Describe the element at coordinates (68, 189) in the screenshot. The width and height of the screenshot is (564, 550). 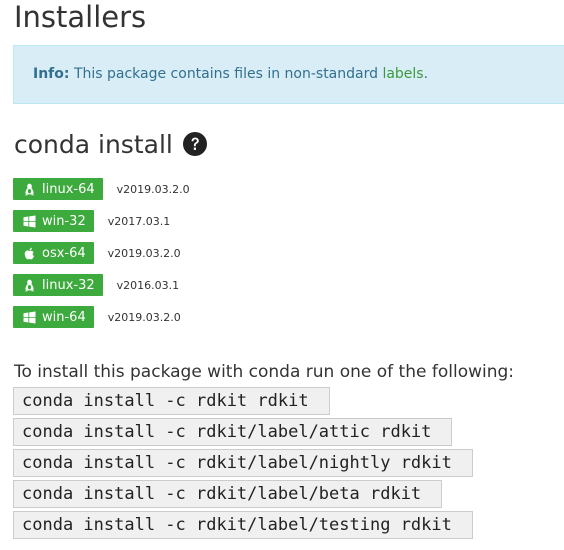
I see `platform-label: linux-64` at that location.